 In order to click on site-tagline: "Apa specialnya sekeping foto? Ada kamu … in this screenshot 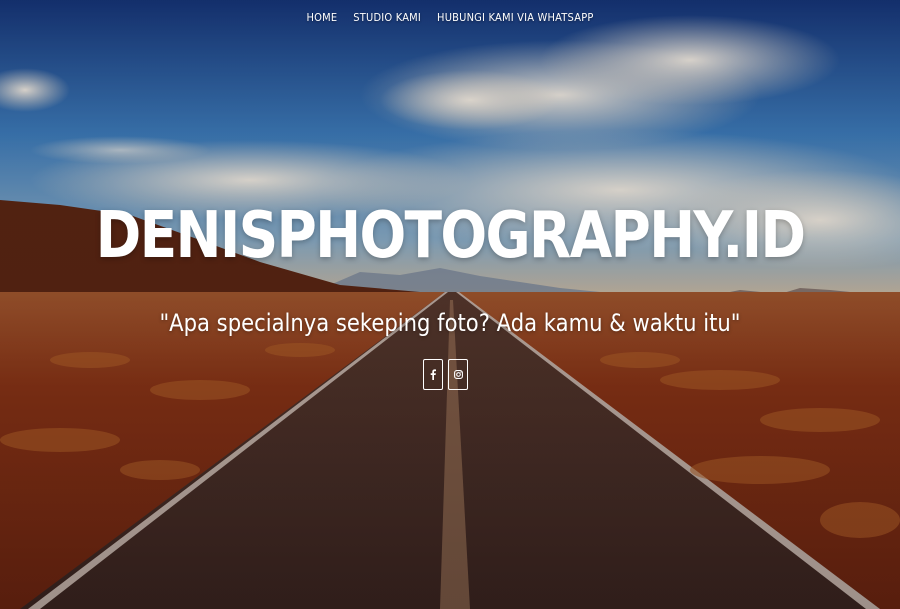, I will do `click(450, 323)`.